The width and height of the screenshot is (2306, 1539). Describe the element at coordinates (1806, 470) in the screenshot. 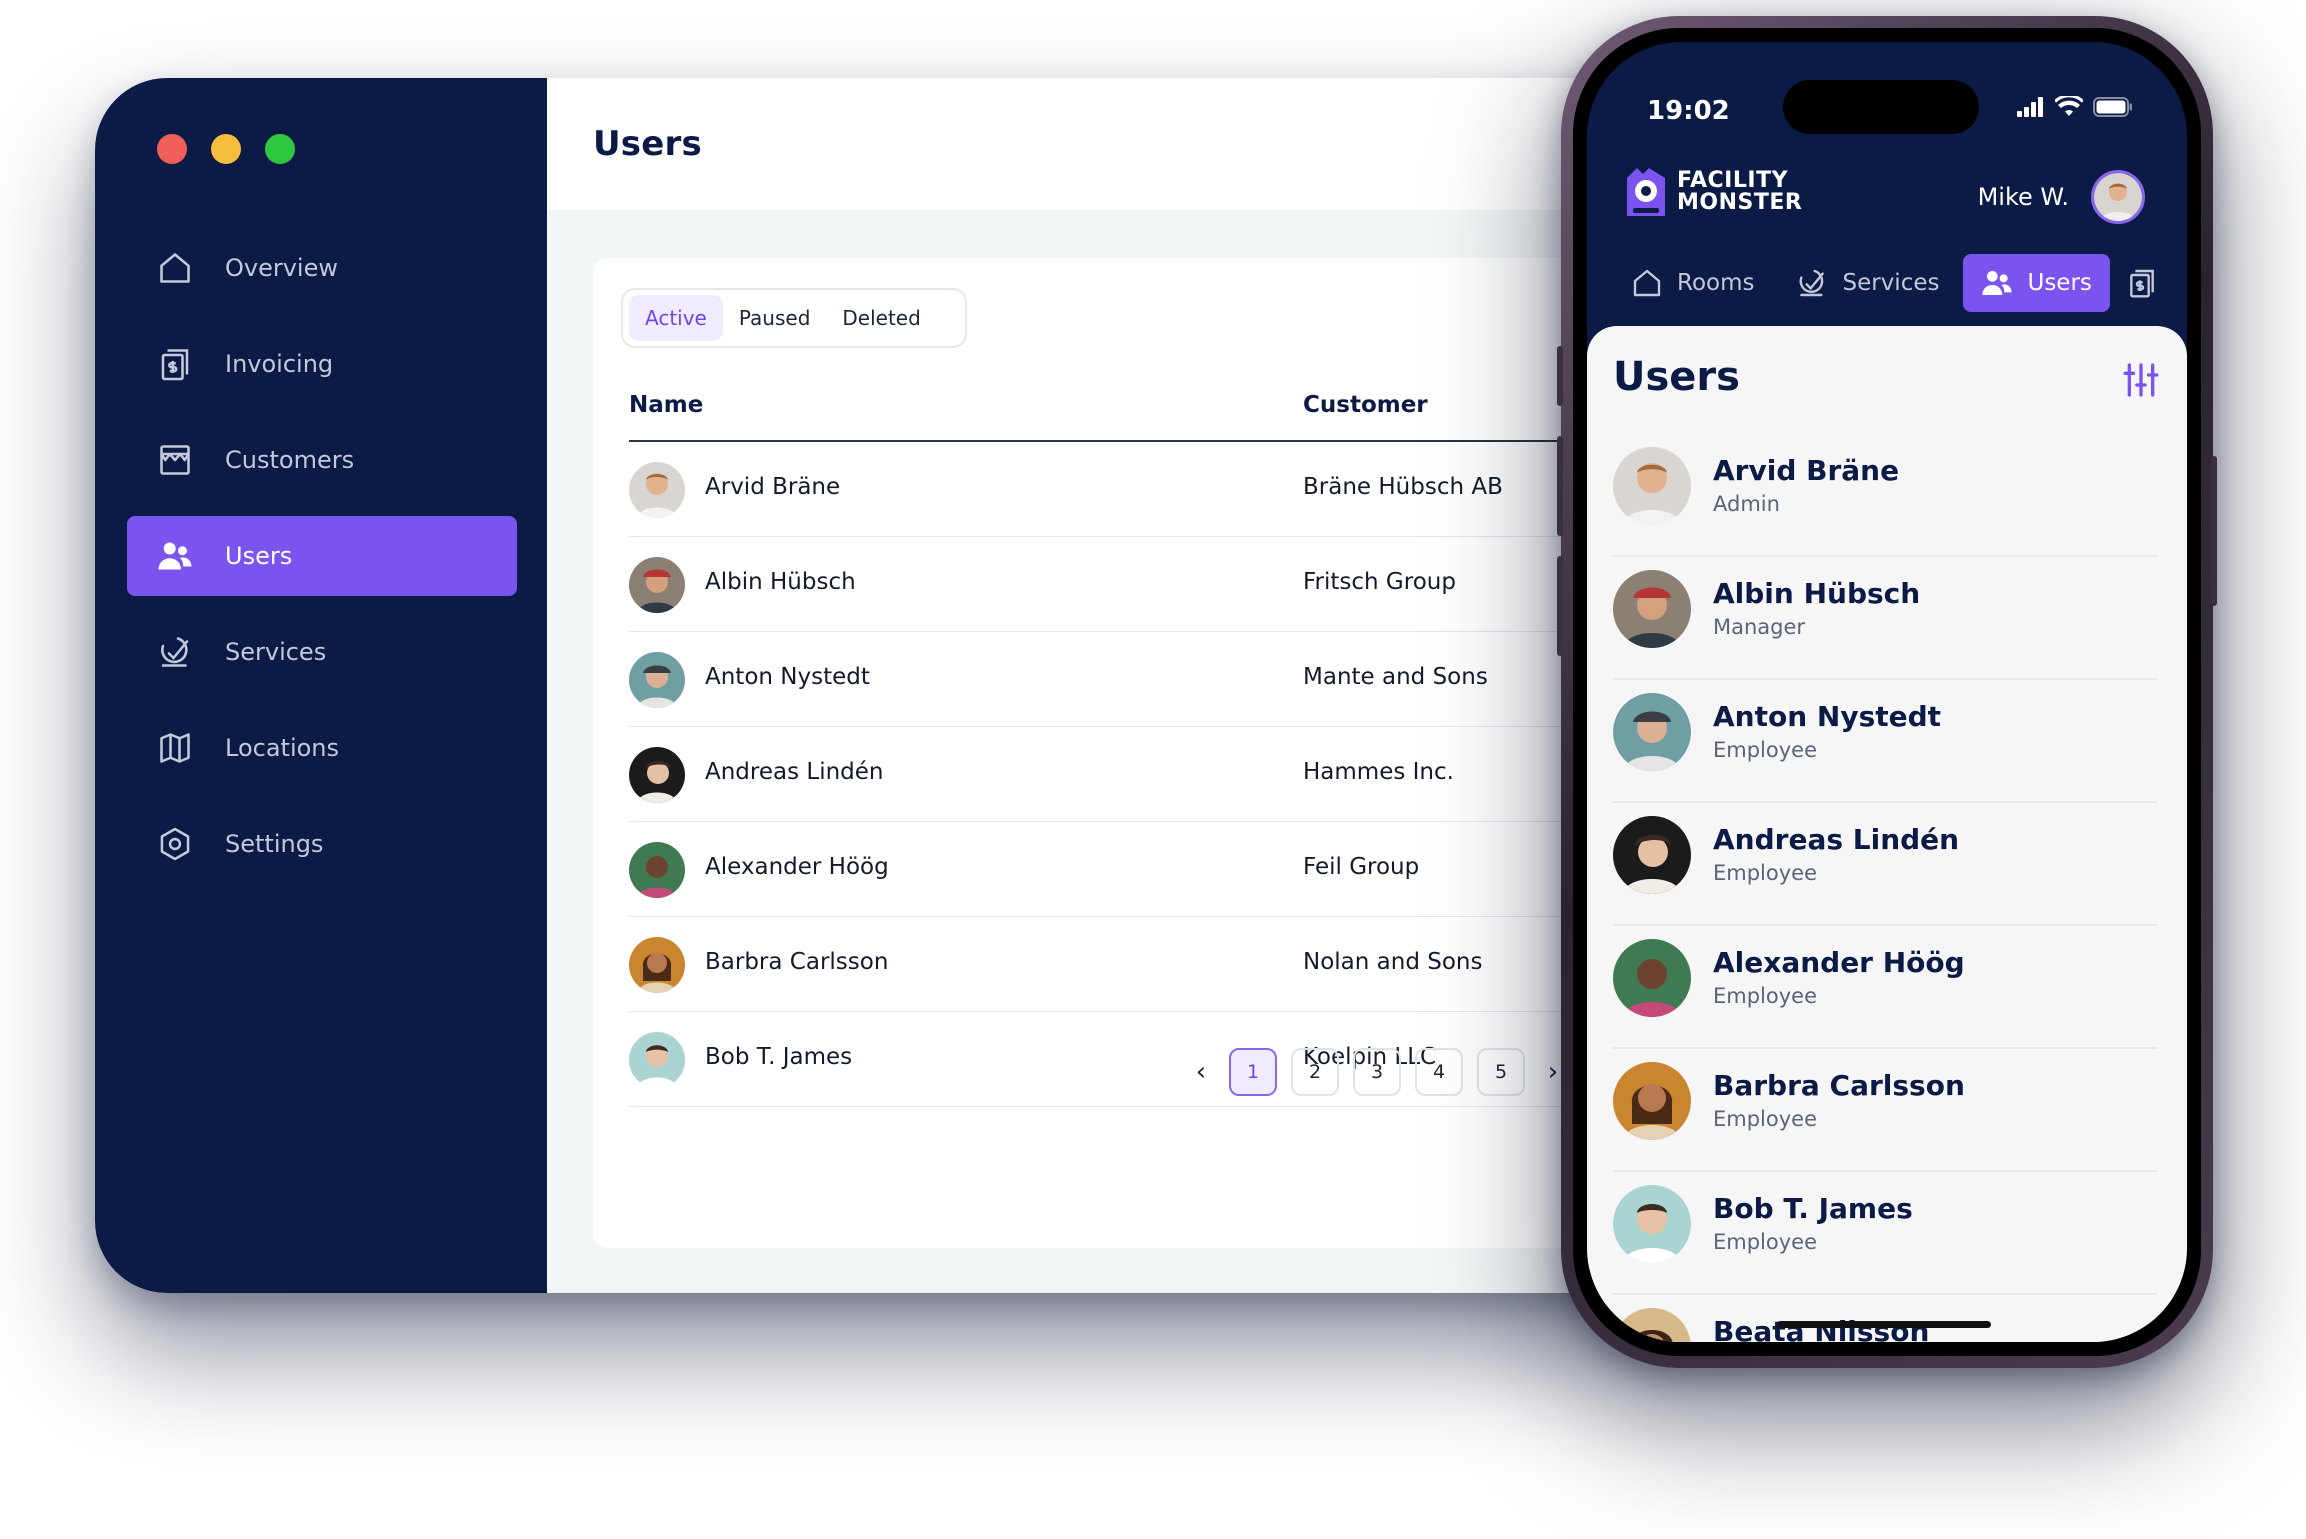

I see `user-name: Arvid Bräne` at that location.